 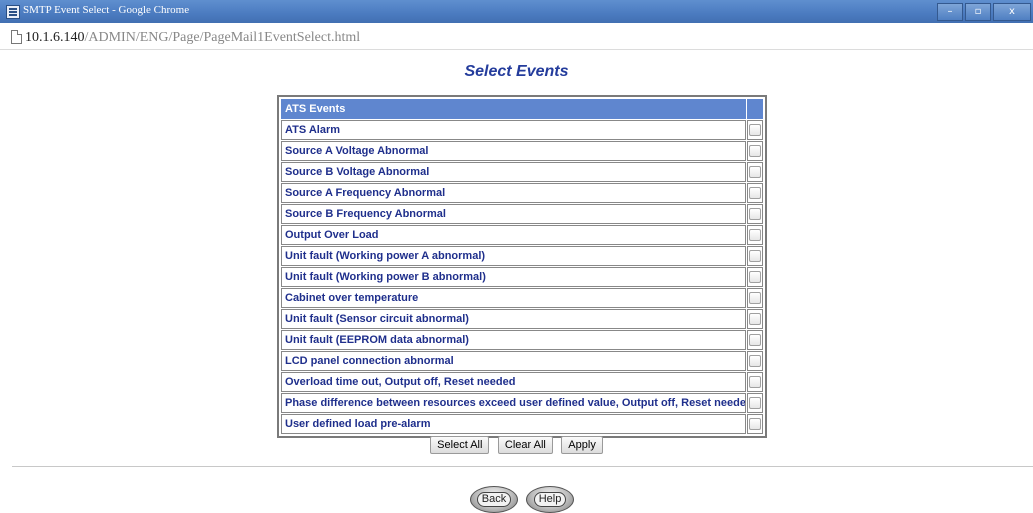 I want to click on table-row: Unit fault (Sensor circuit abnormal), so click(x=522, y=319).